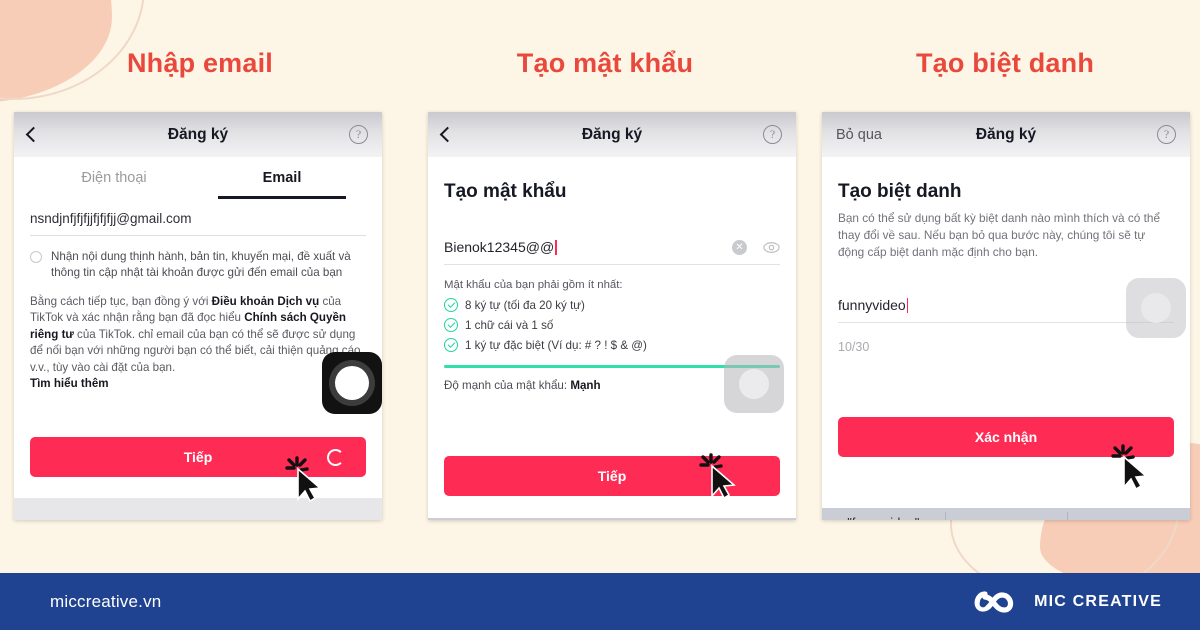  Describe the element at coordinates (600, 601) in the screenshot. I see `footer-bar: miccreative.vn MIC CREATIVE` at that location.